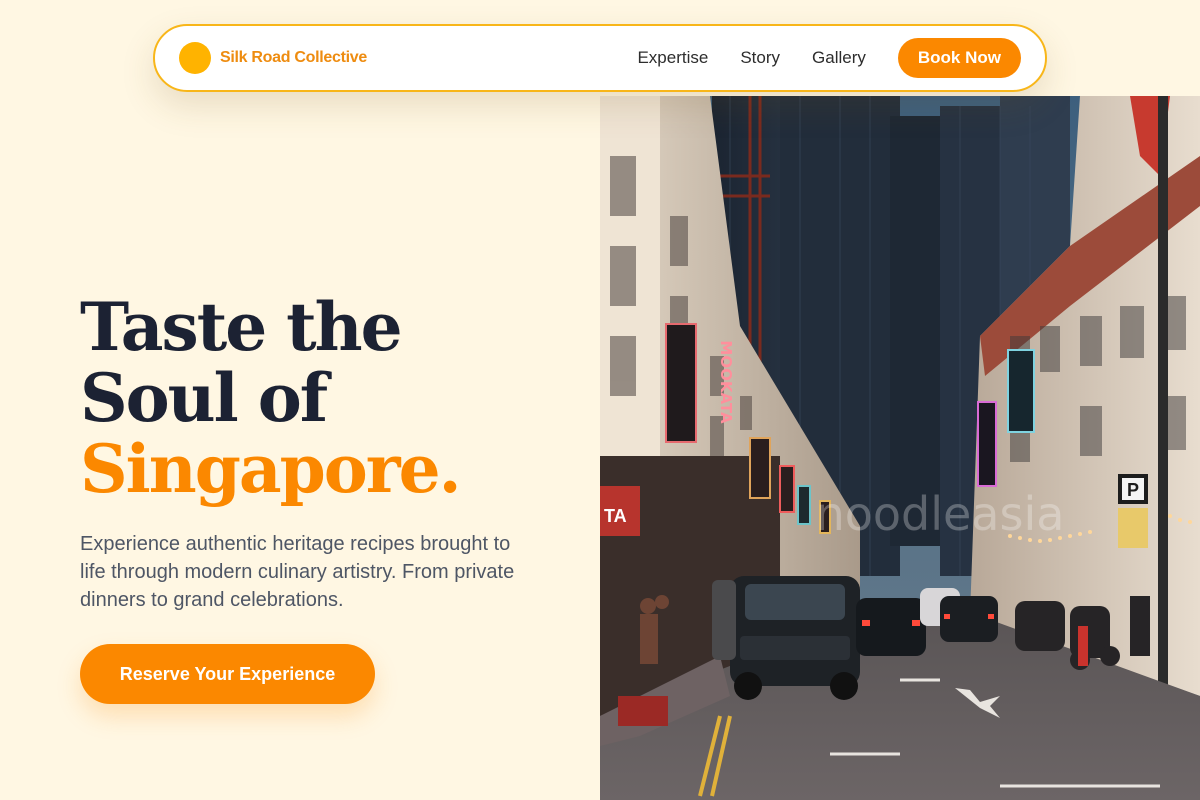 The height and width of the screenshot is (800, 1200). Describe the element at coordinates (227, 674) in the screenshot. I see `reserve-experience-button: Reserve Your Experience` at that location.